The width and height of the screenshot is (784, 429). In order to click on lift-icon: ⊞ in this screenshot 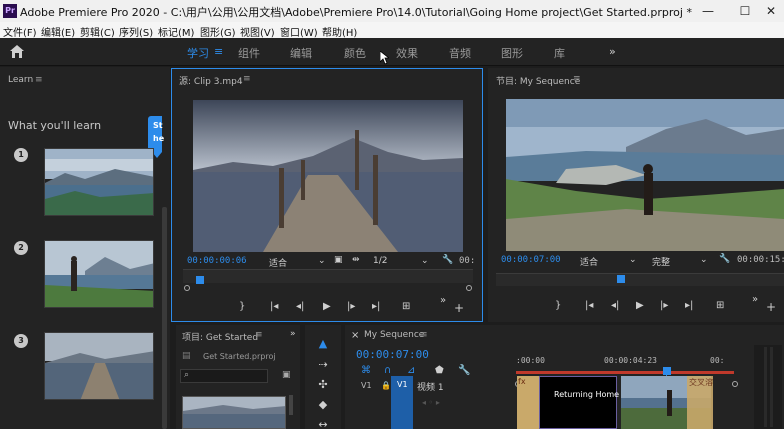, I will do `click(720, 305)`.